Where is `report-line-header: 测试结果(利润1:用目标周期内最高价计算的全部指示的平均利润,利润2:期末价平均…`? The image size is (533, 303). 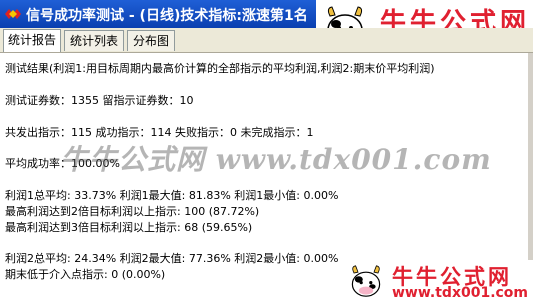
report-line-header: 测试结果(利润1:用目标周期内最高价计算的全部指示的平均利润,利润2:期末价平均… is located at coordinates (220, 68).